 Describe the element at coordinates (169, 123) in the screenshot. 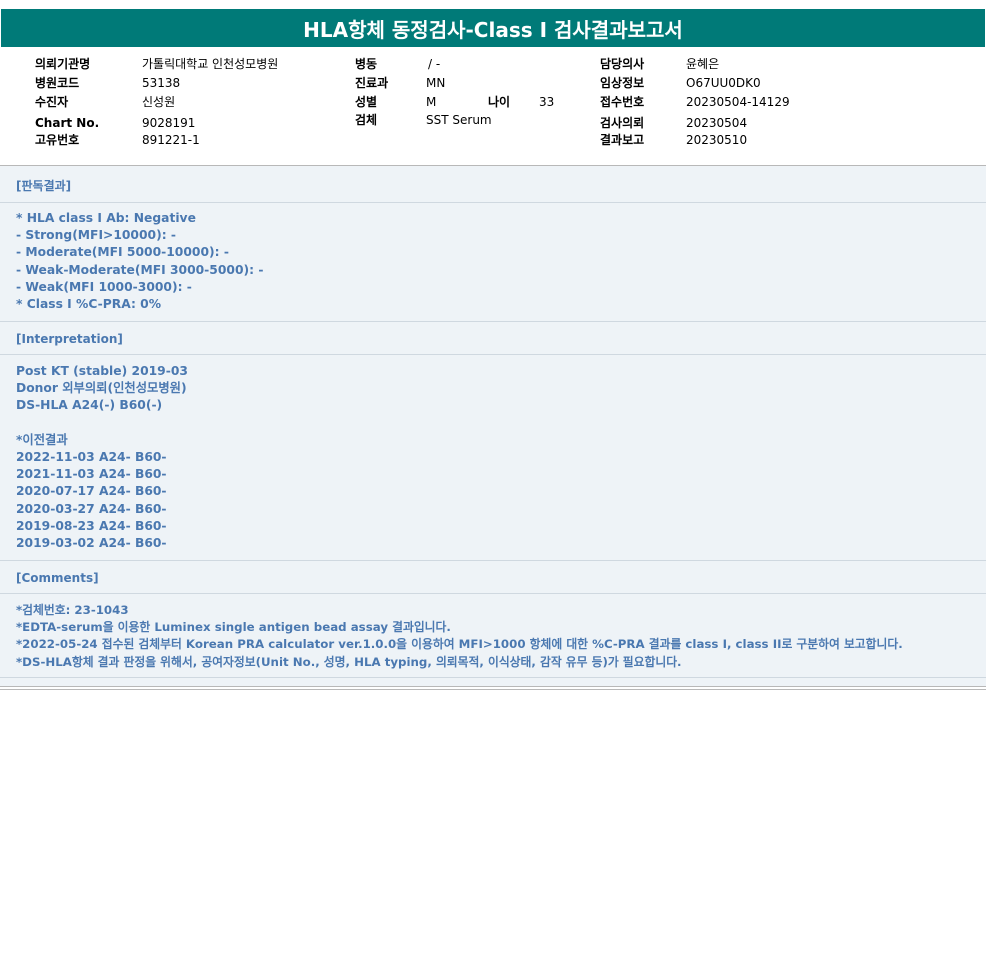

I see `chart-no-value: 9028191` at that location.